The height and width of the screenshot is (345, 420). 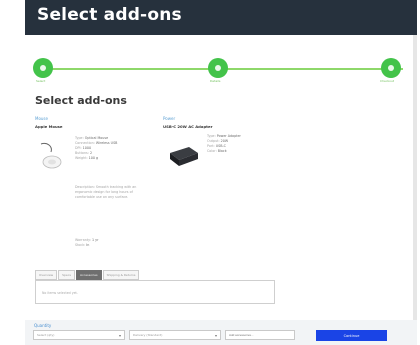 What do you see at coordinates (46, 275) in the screenshot?
I see `tab-overview: Overview` at bounding box center [46, 275].